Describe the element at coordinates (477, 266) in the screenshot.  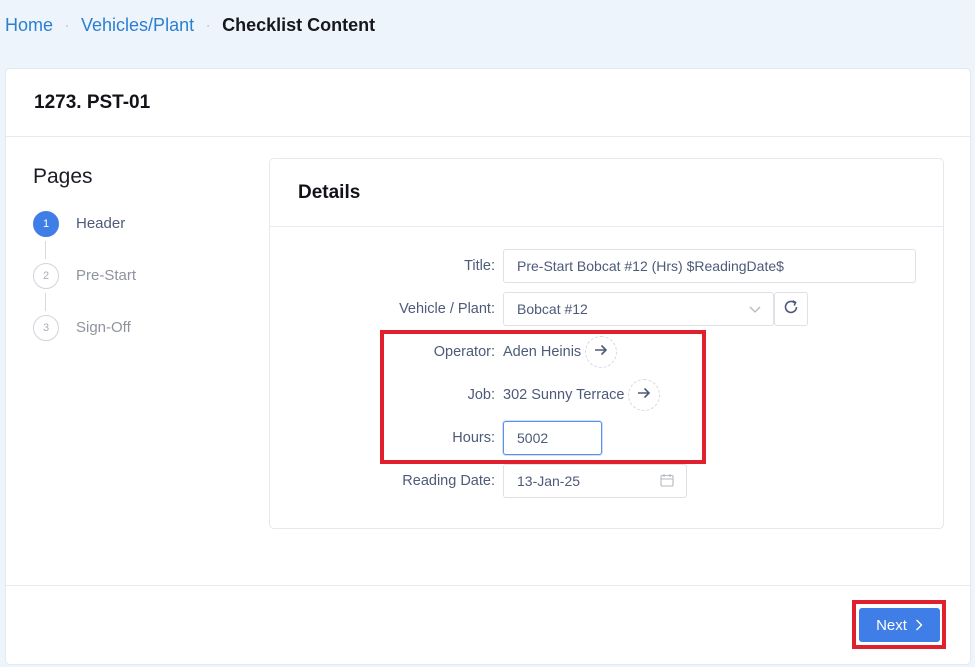
I see `title-label: Title` at that location.